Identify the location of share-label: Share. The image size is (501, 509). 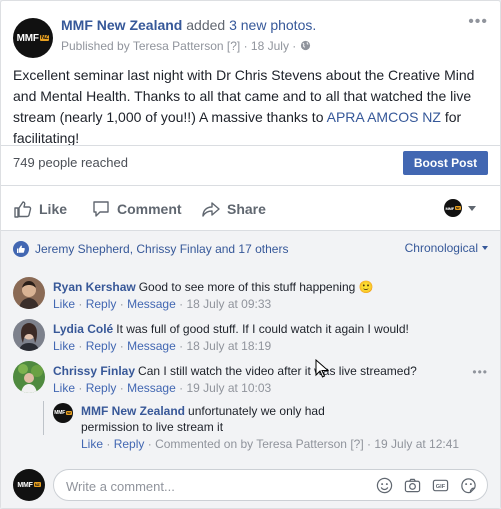
(246, 209).